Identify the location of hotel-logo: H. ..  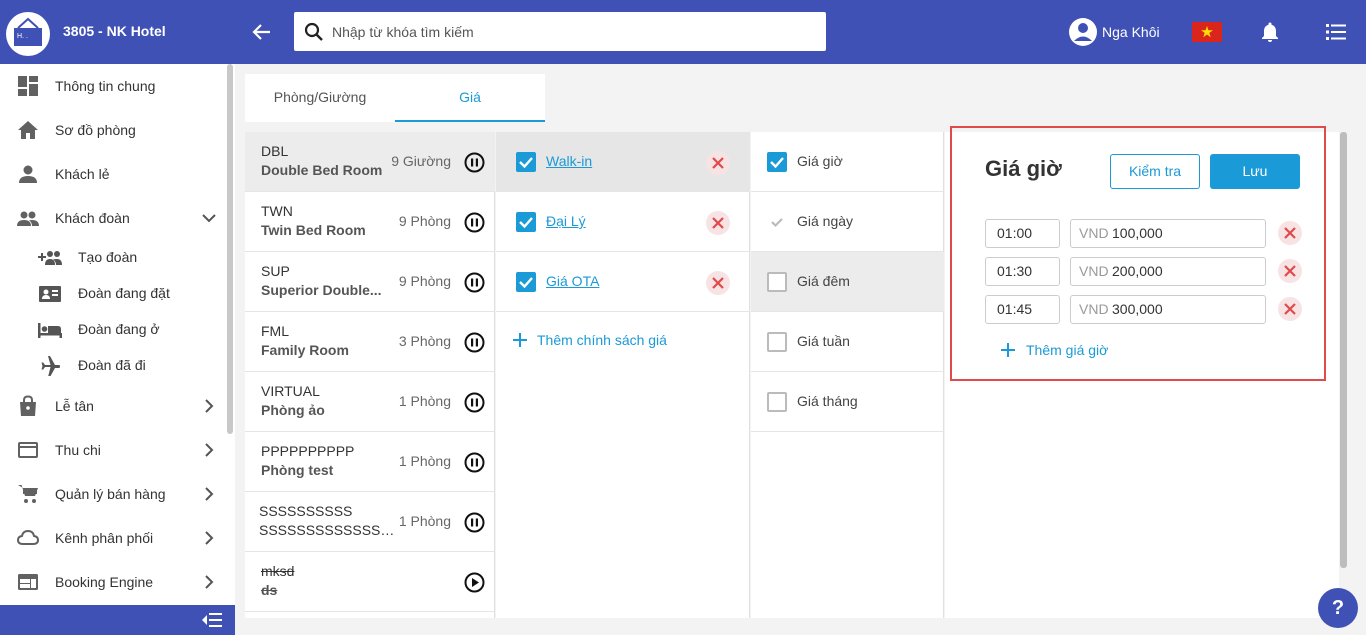
(28, 34).